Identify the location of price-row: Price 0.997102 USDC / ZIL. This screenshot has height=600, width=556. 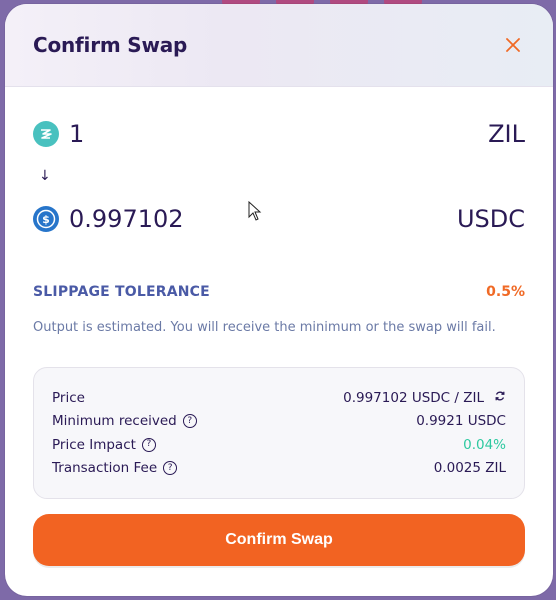
(279, 398).